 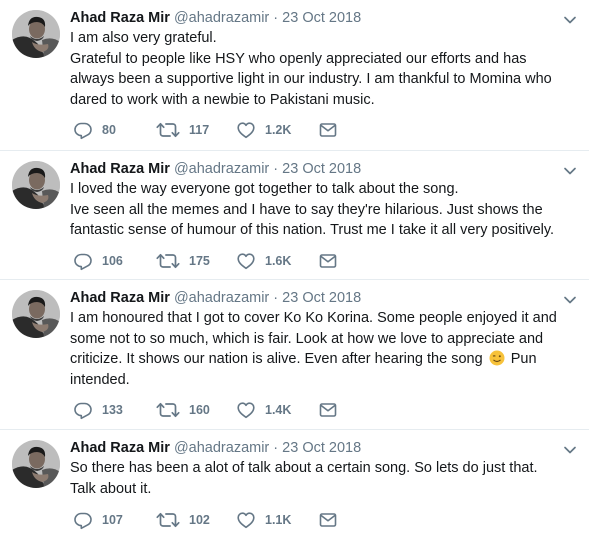 What do you see at coordinates (199, 520) in the screenshot?
I see `retweet-count: 102` at bounding box center [199, 520].